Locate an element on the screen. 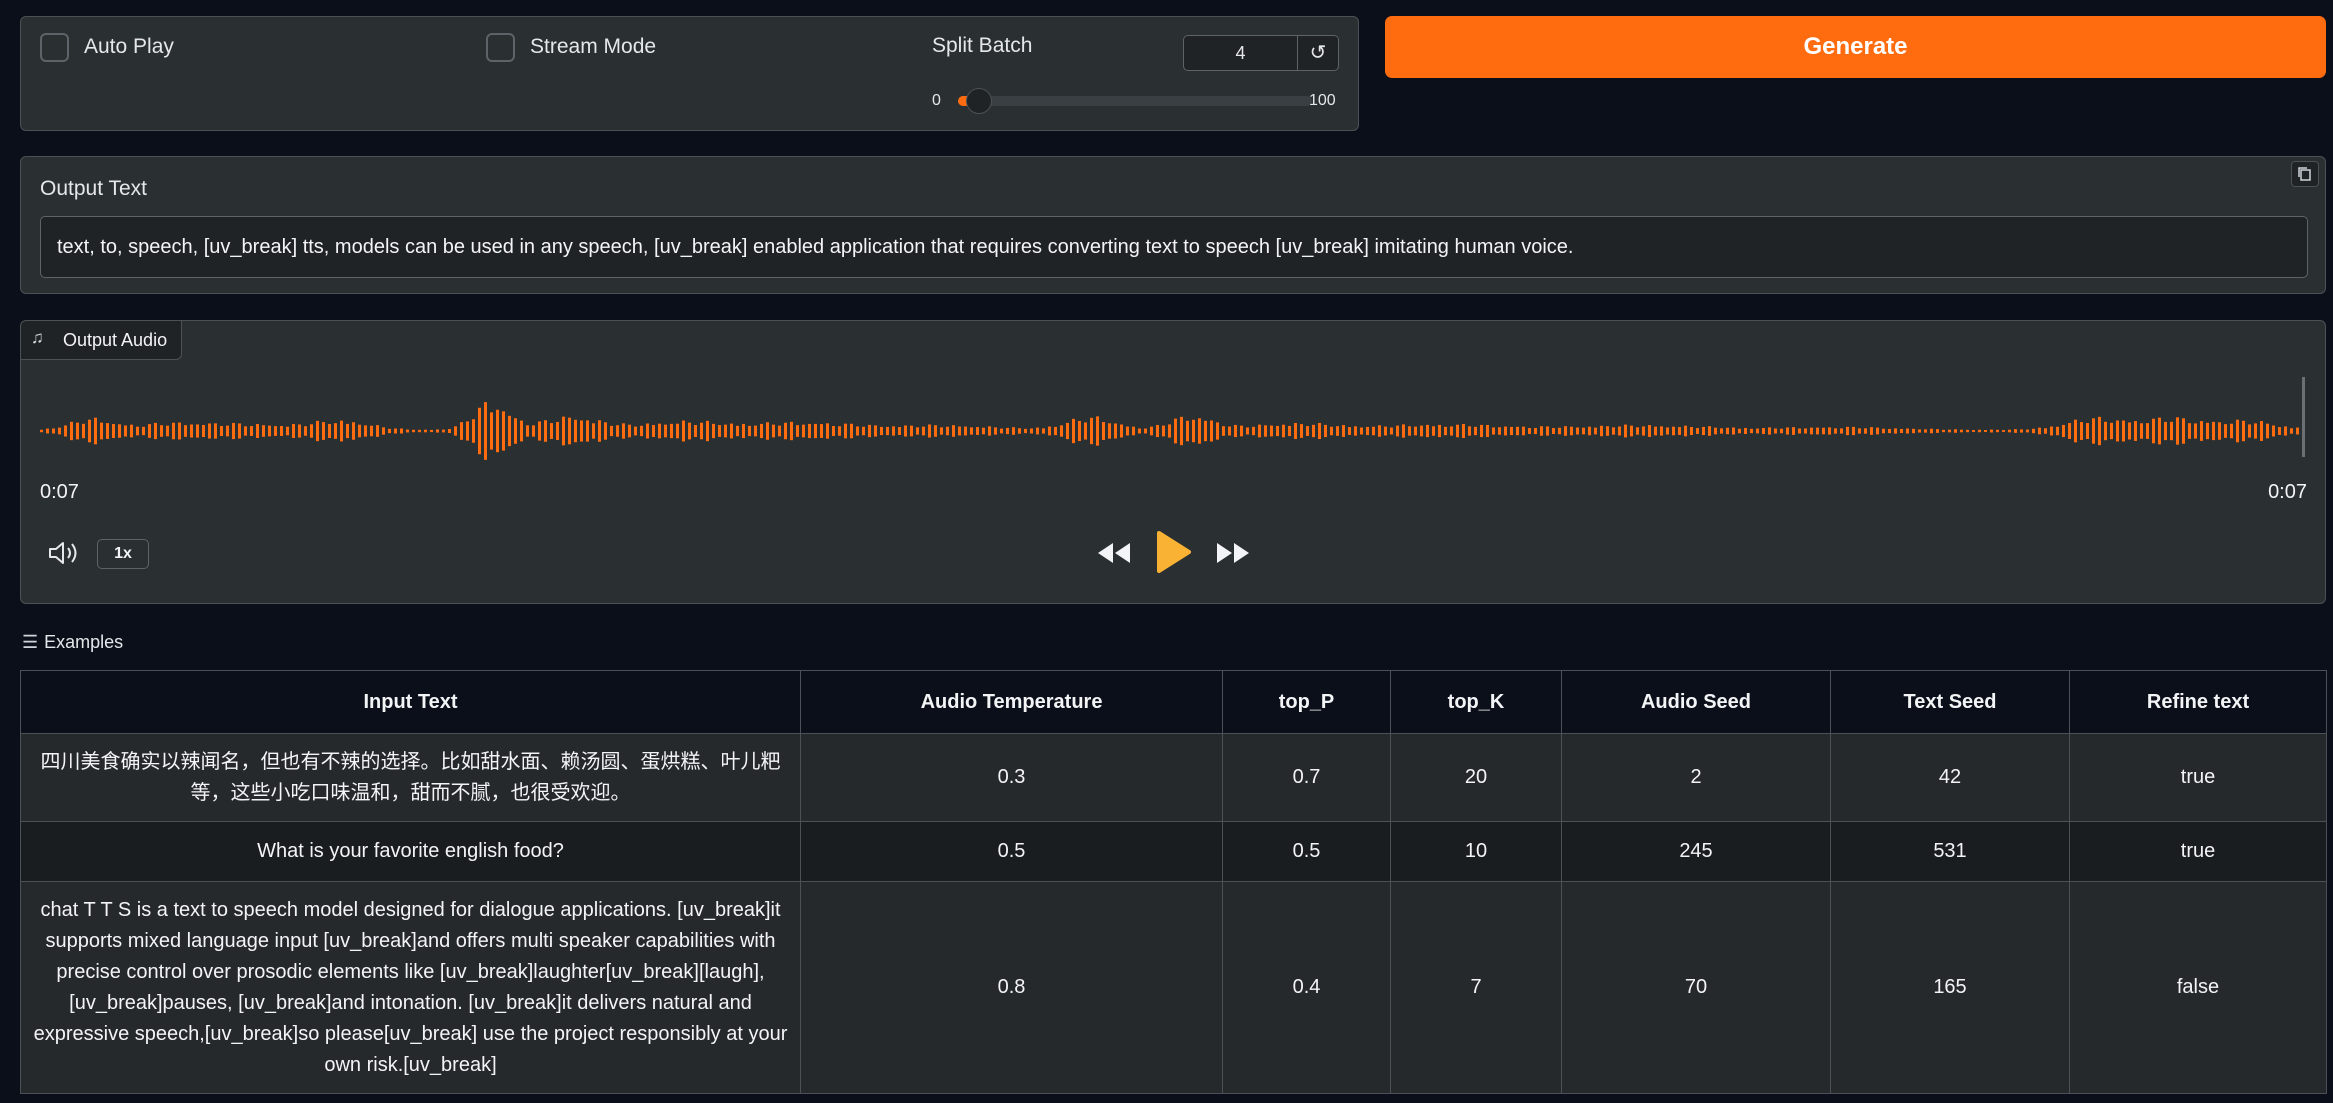 Image resolution: width=2333 pixels, height=1103 pixels. playback-speed-button: 1x is located at coordinates (123, 554).